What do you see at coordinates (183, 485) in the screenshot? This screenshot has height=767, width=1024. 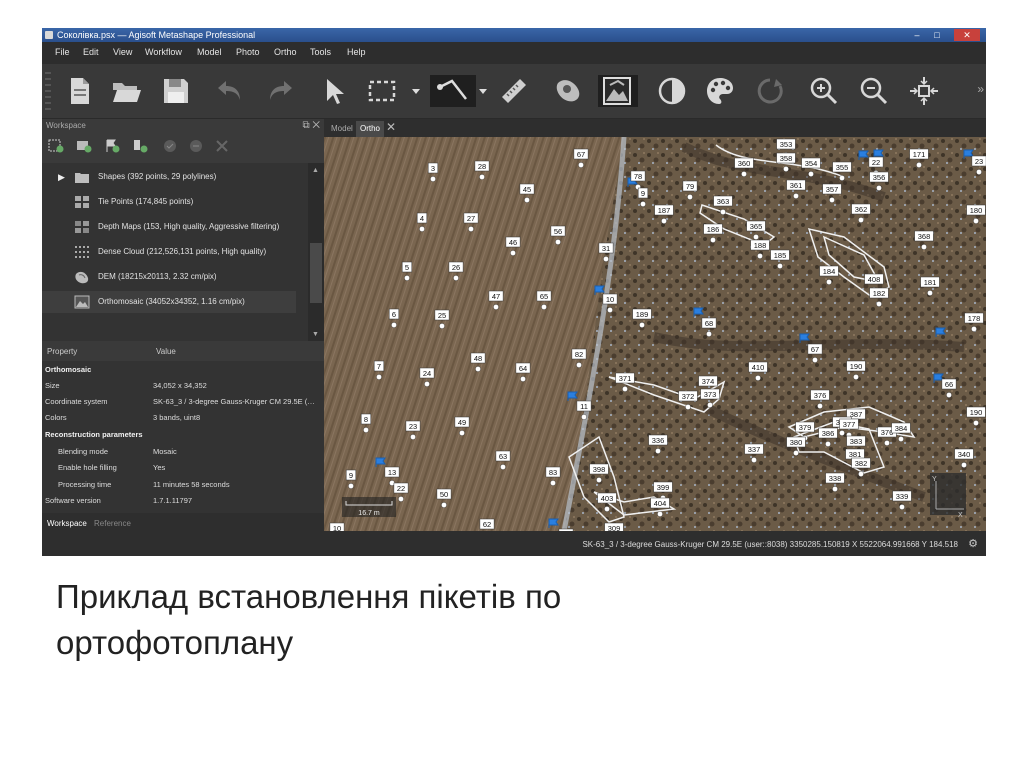 I see `property-row-processing-time: Processing time 11 minutes 58 seconds` at bounding box center [183, 485].